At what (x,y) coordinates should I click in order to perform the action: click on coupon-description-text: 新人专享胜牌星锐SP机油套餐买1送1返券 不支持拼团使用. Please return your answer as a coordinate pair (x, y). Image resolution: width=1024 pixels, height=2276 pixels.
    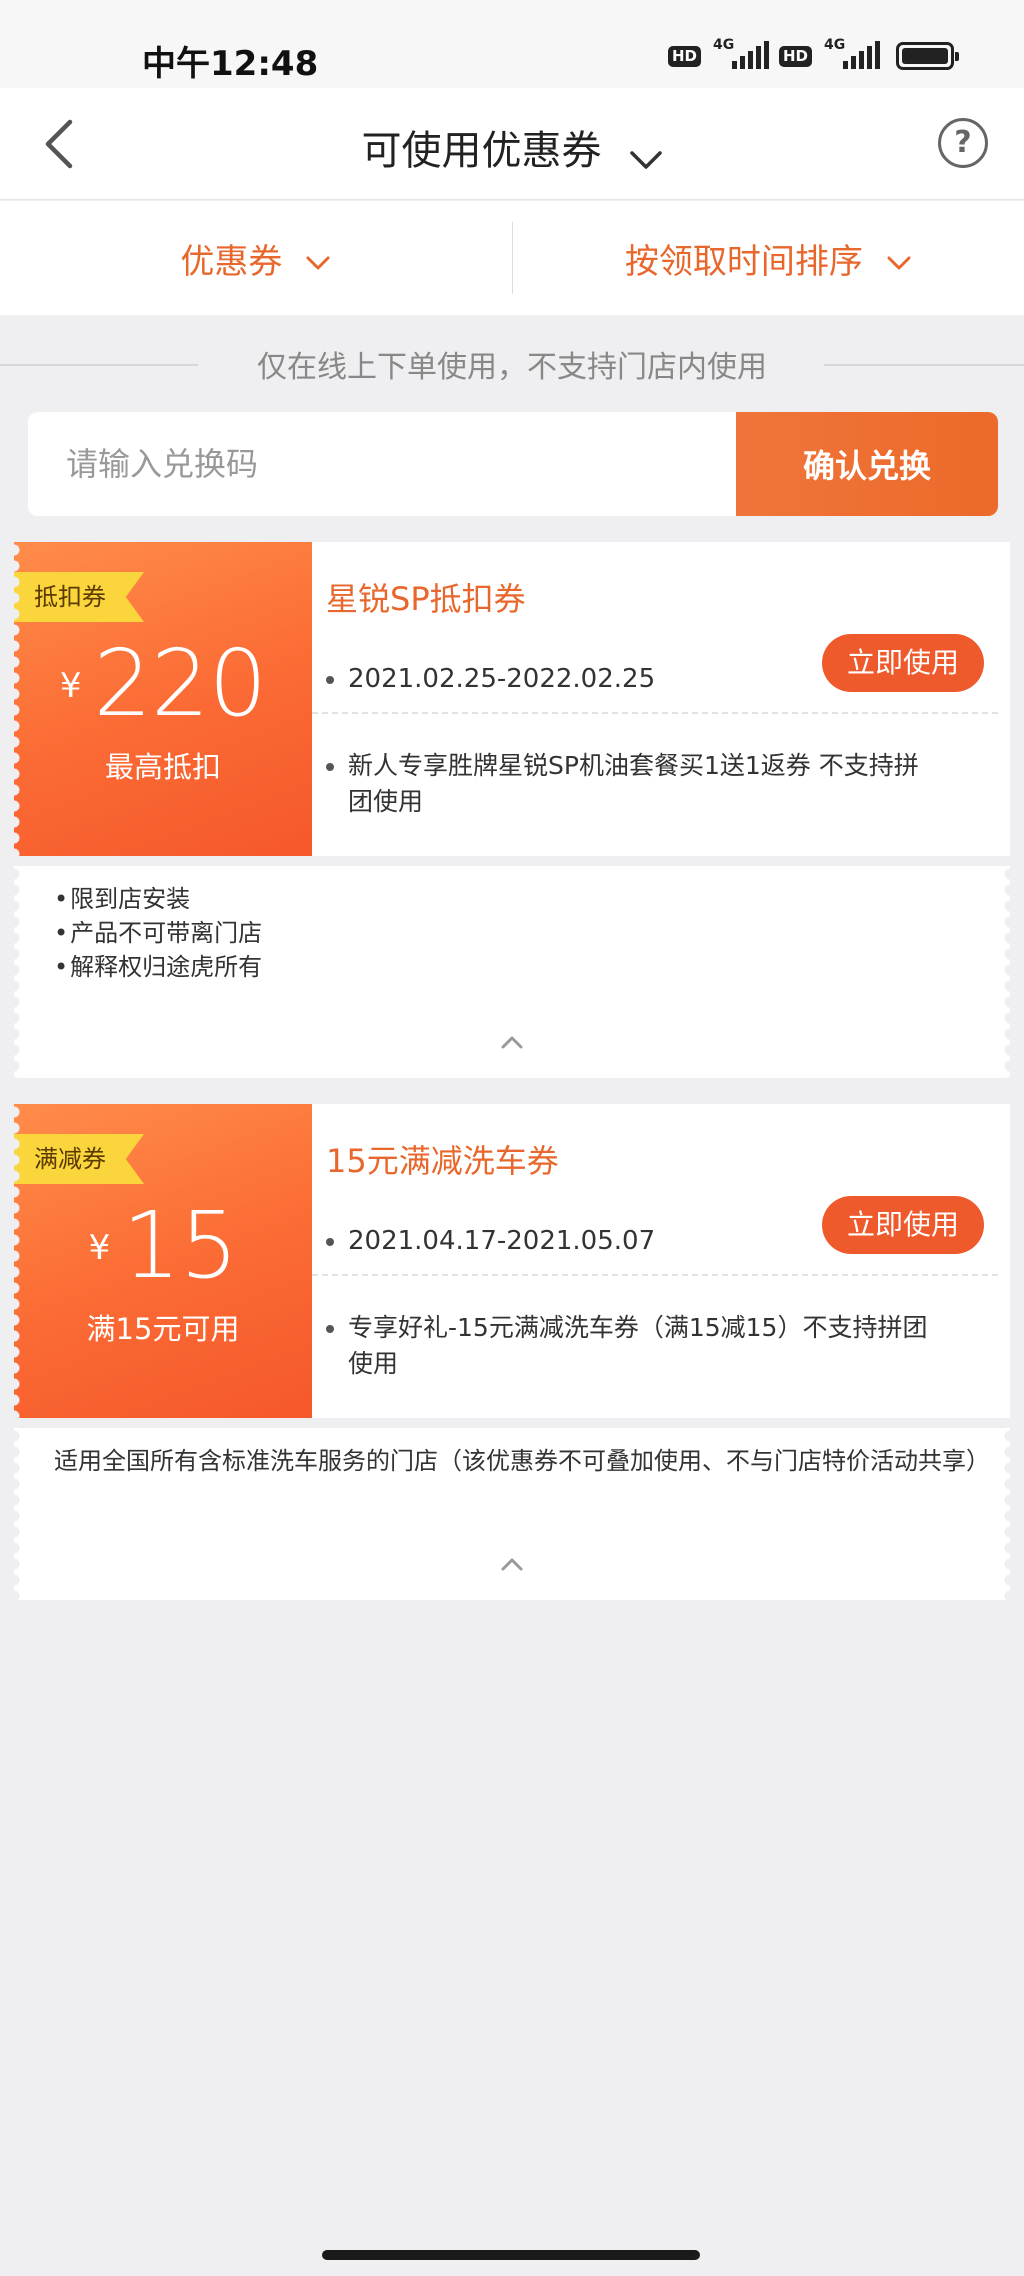
    Looking at the image, I should click on (633, 783).